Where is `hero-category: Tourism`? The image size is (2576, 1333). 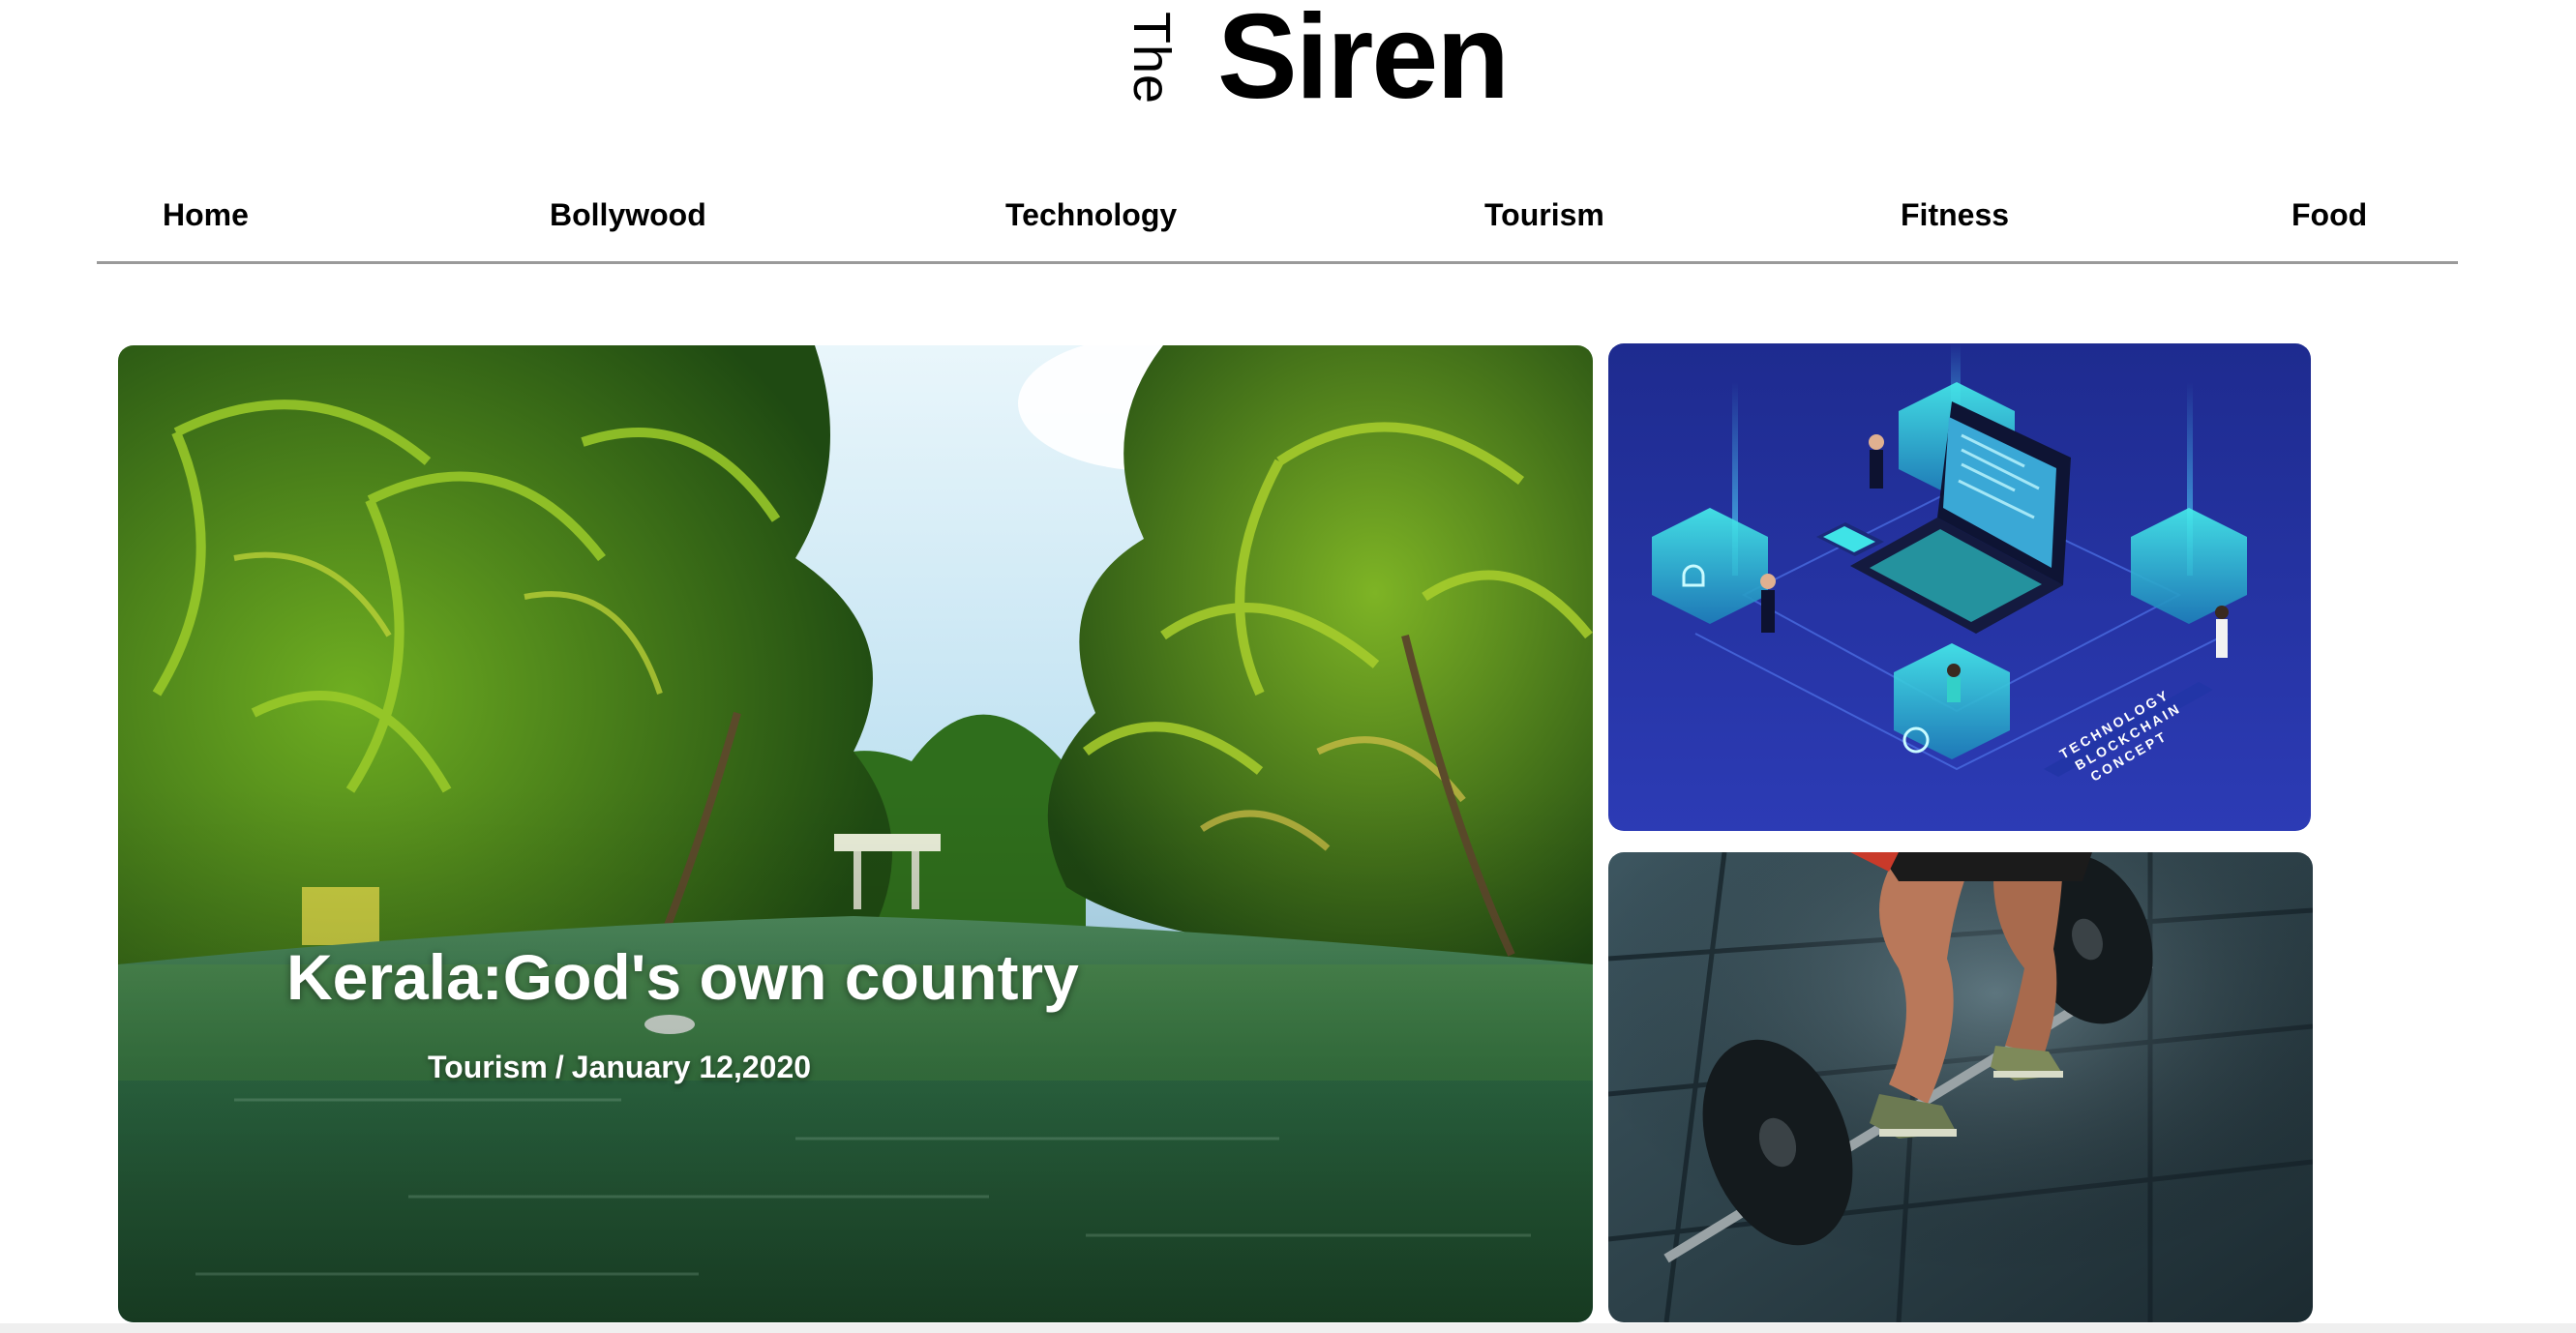
hero-category: Tourism is located at coordinates (488, 1067).